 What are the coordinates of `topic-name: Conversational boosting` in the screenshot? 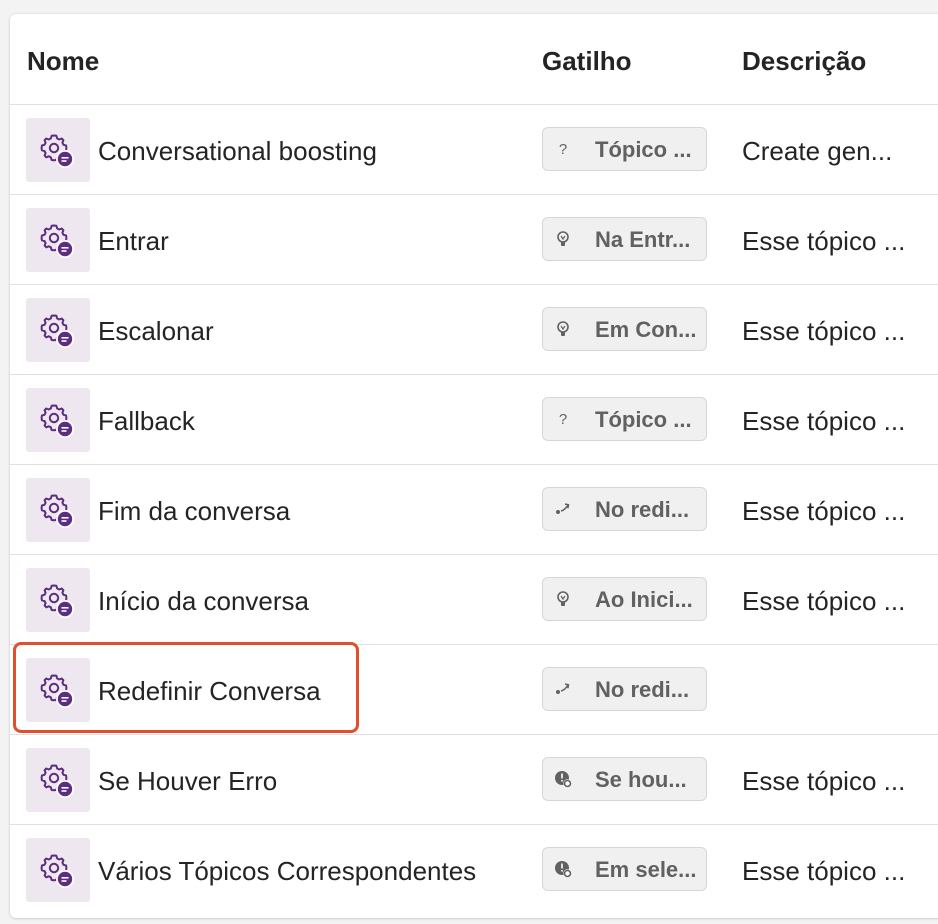 It's located at (237, 149).